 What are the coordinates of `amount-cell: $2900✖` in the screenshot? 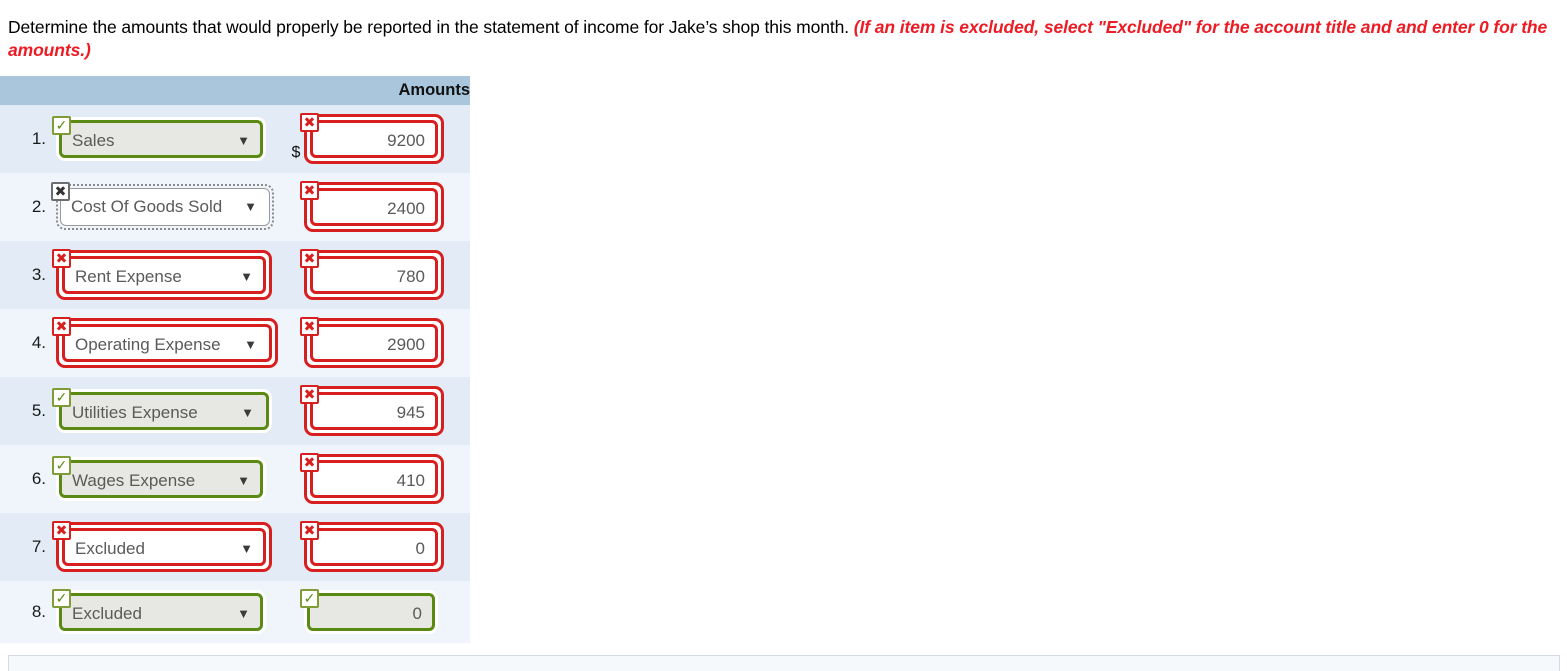 It's located at (379, 343).